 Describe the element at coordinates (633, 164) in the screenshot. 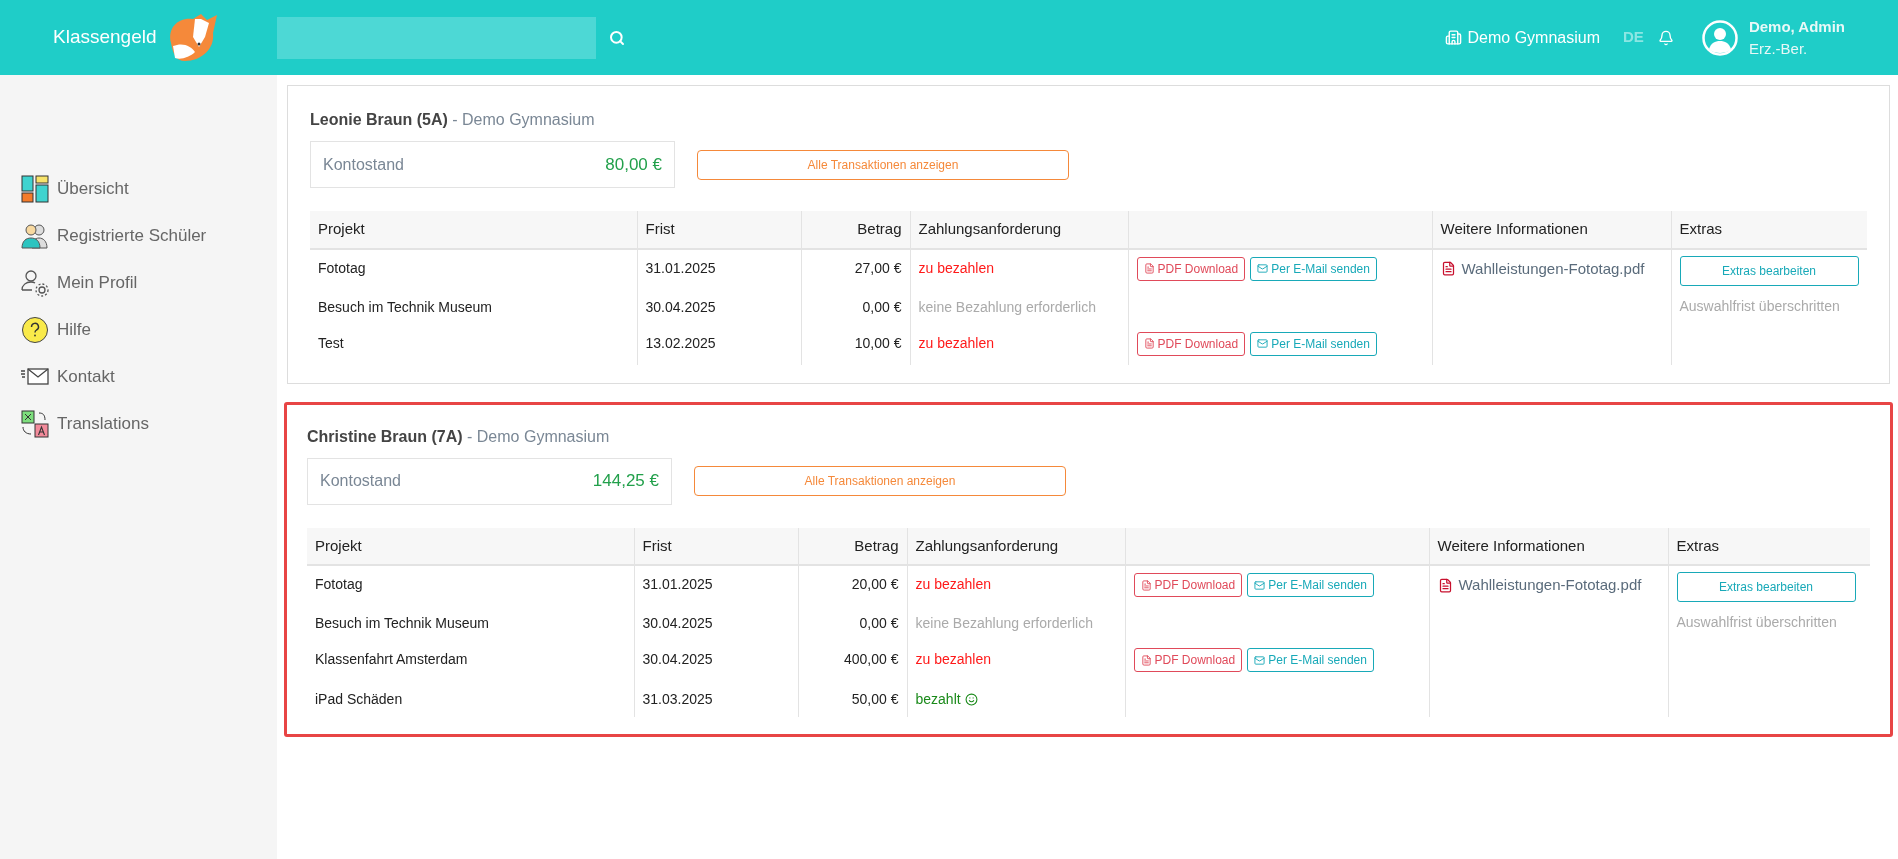

I see `balance-amount: 80,00 €` at that location.